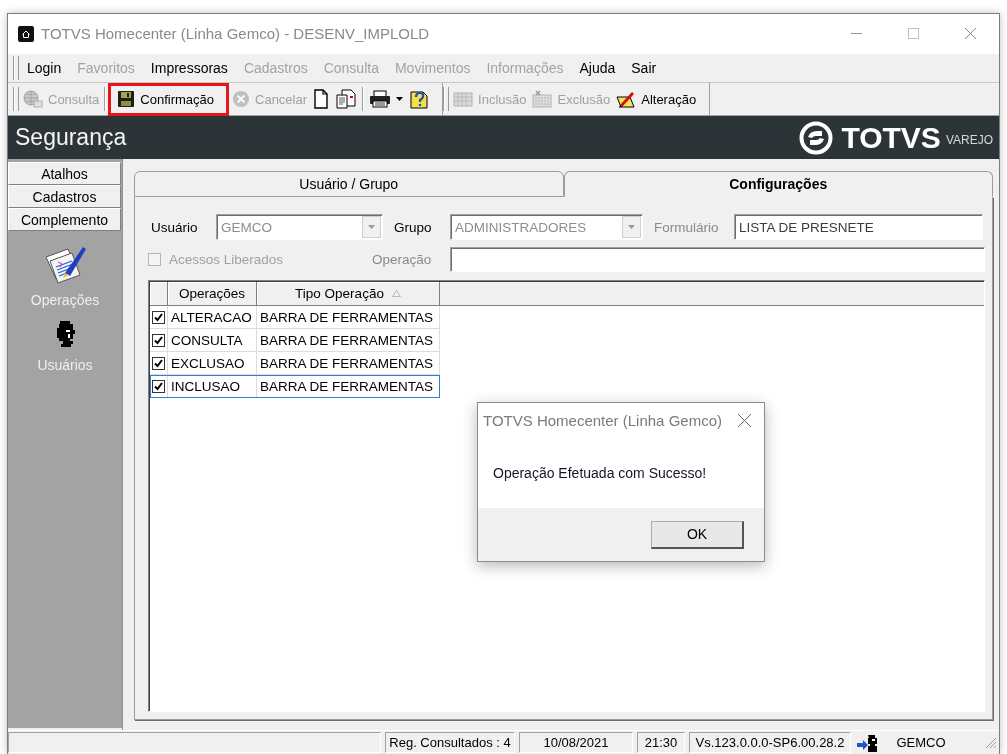  What do you see at coordinates (687, 227) in the screenshot?
I see `field-label: Formulário` at bounding box center [687, 227].